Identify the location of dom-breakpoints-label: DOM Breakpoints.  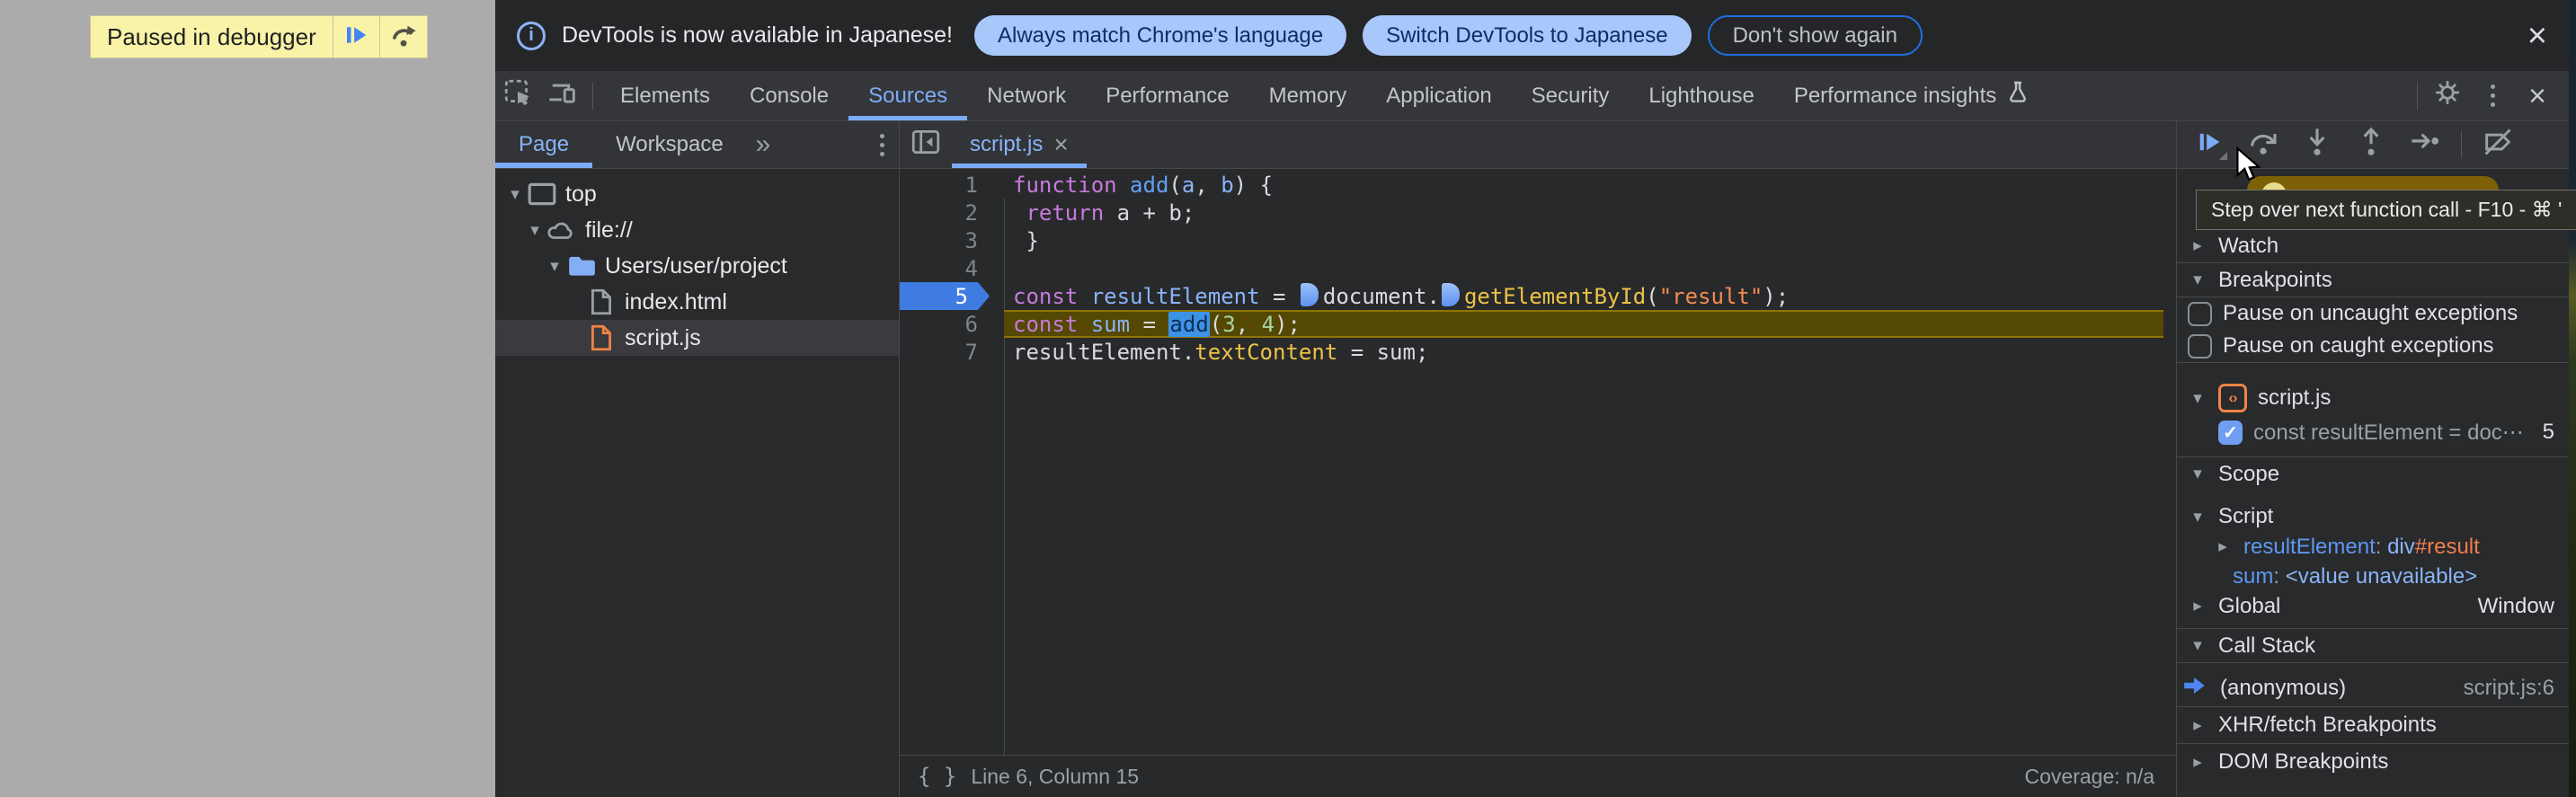
(2303, 761).